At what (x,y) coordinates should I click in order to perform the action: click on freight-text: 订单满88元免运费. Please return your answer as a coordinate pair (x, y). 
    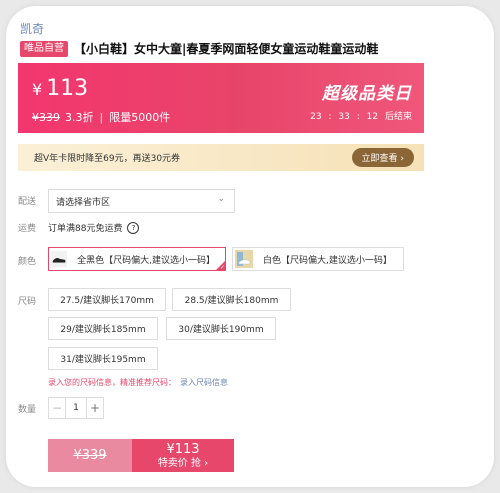
    Looking at the image, I should click on (85, 229).